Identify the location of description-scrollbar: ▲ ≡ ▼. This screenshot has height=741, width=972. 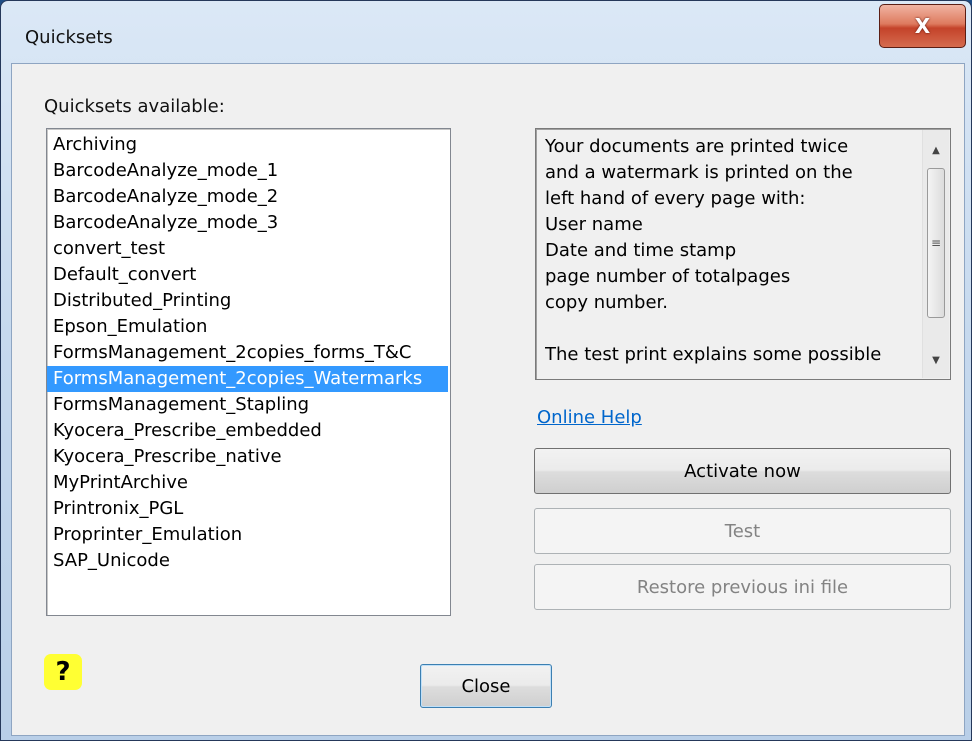
(935, 254).